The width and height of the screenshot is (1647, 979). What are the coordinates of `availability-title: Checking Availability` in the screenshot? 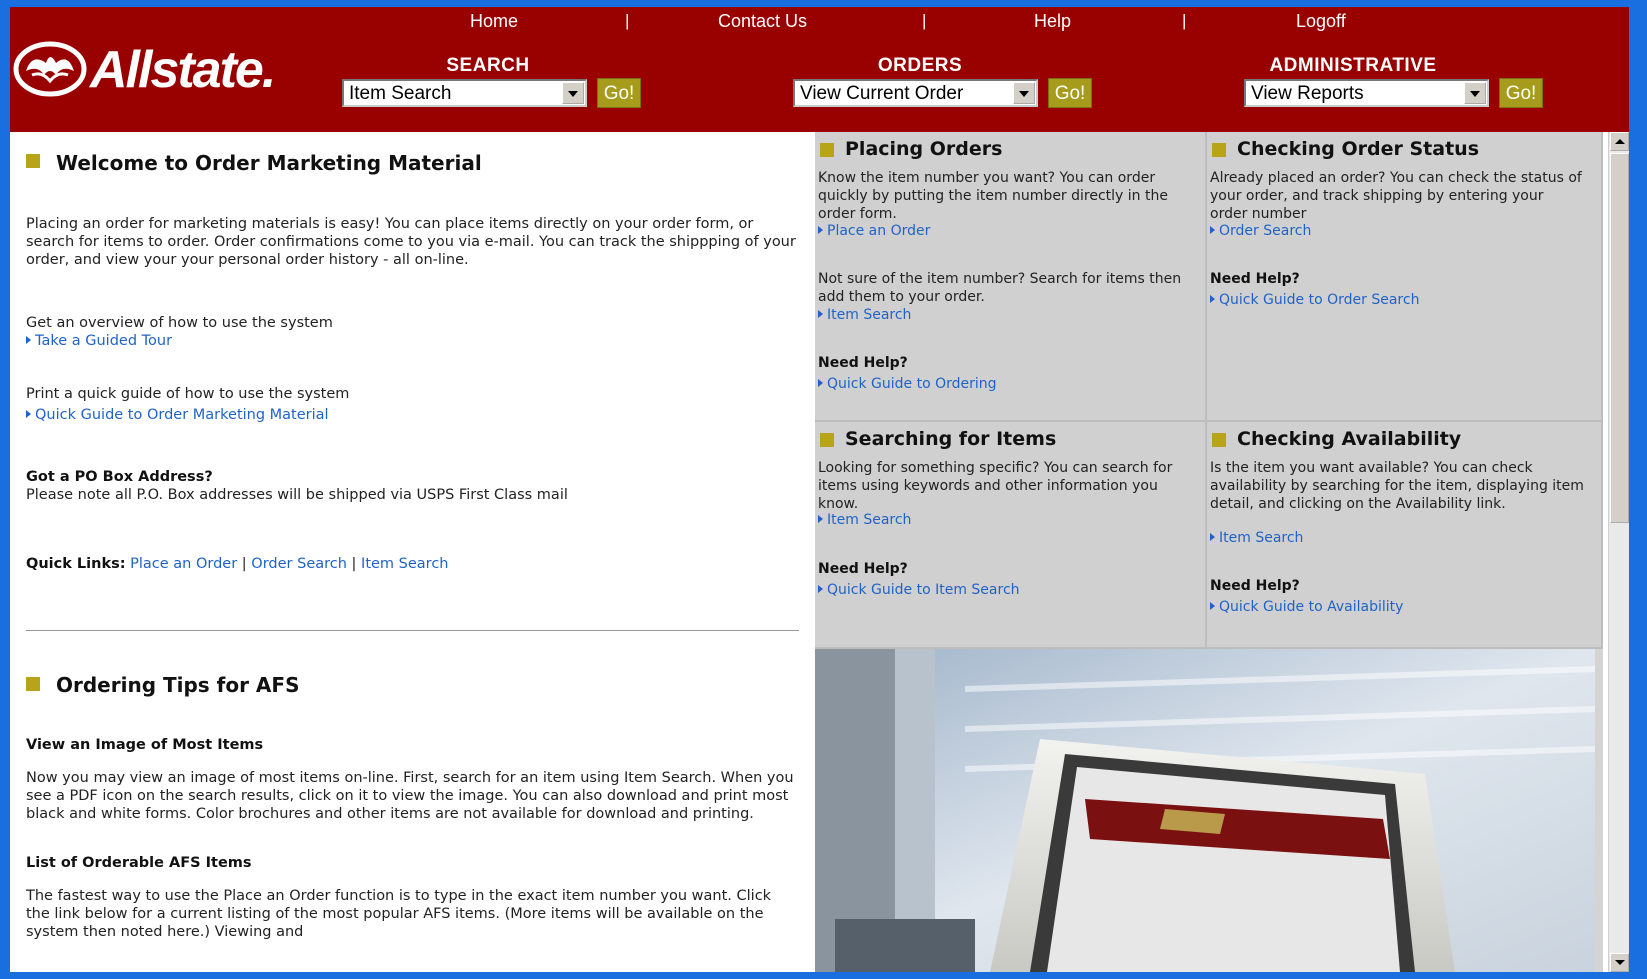 It's located at (1349, 439).